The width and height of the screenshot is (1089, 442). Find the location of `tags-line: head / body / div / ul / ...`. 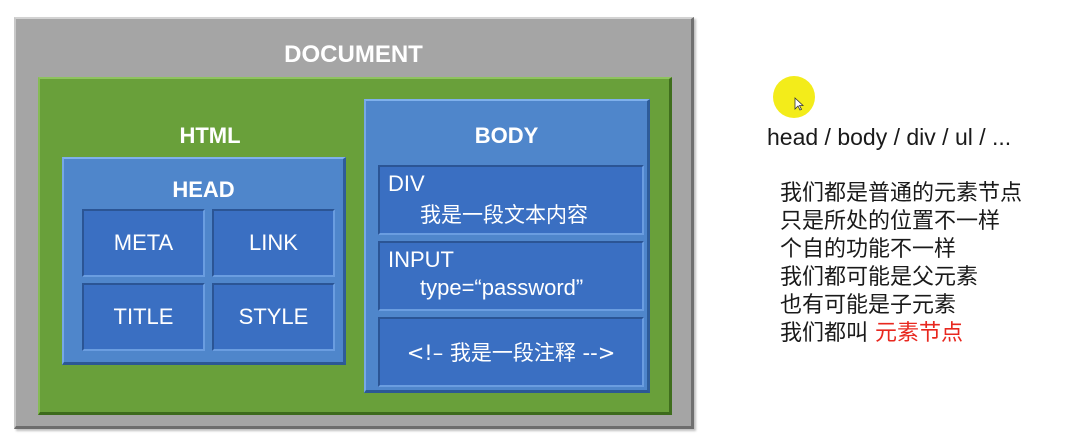

tags-line: head / body / div / ul / ... is located at coordinates (889, 137).